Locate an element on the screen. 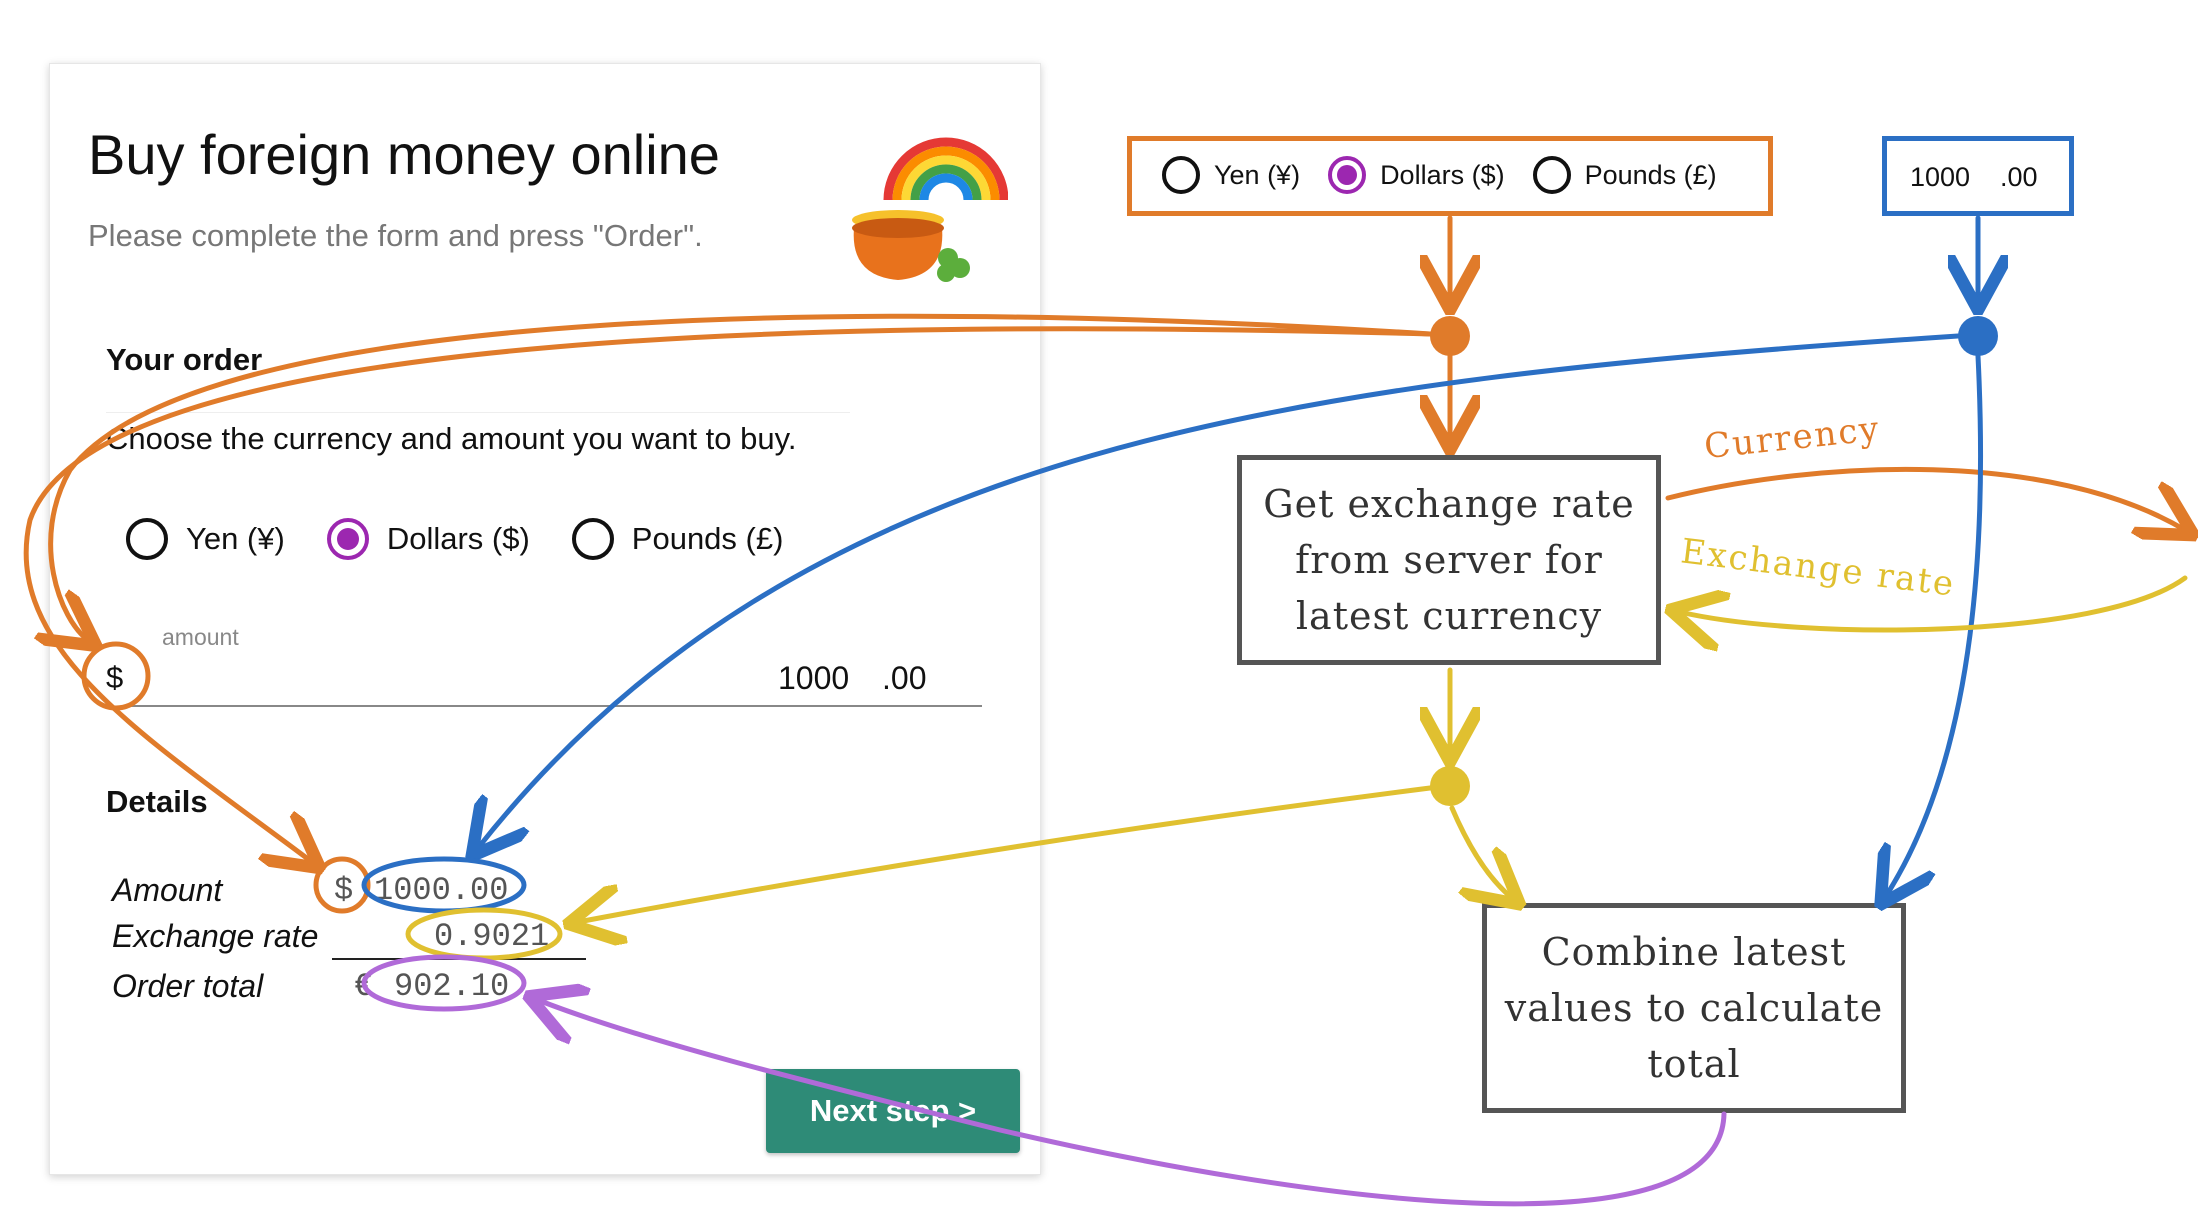 This screenshot has height=1232, width=2198. amount-value-highlight is located at coordinates (444, 885).